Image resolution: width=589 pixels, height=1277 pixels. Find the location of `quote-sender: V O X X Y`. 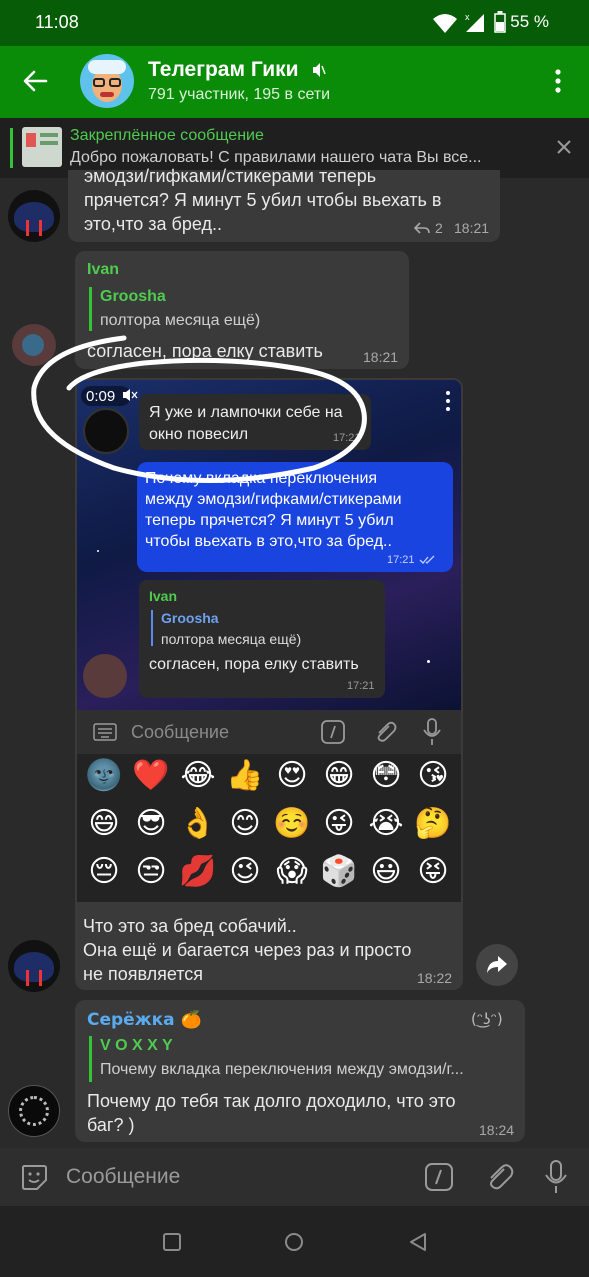

quote-sender: V O X X Y is located at coordinates (136, 1045).